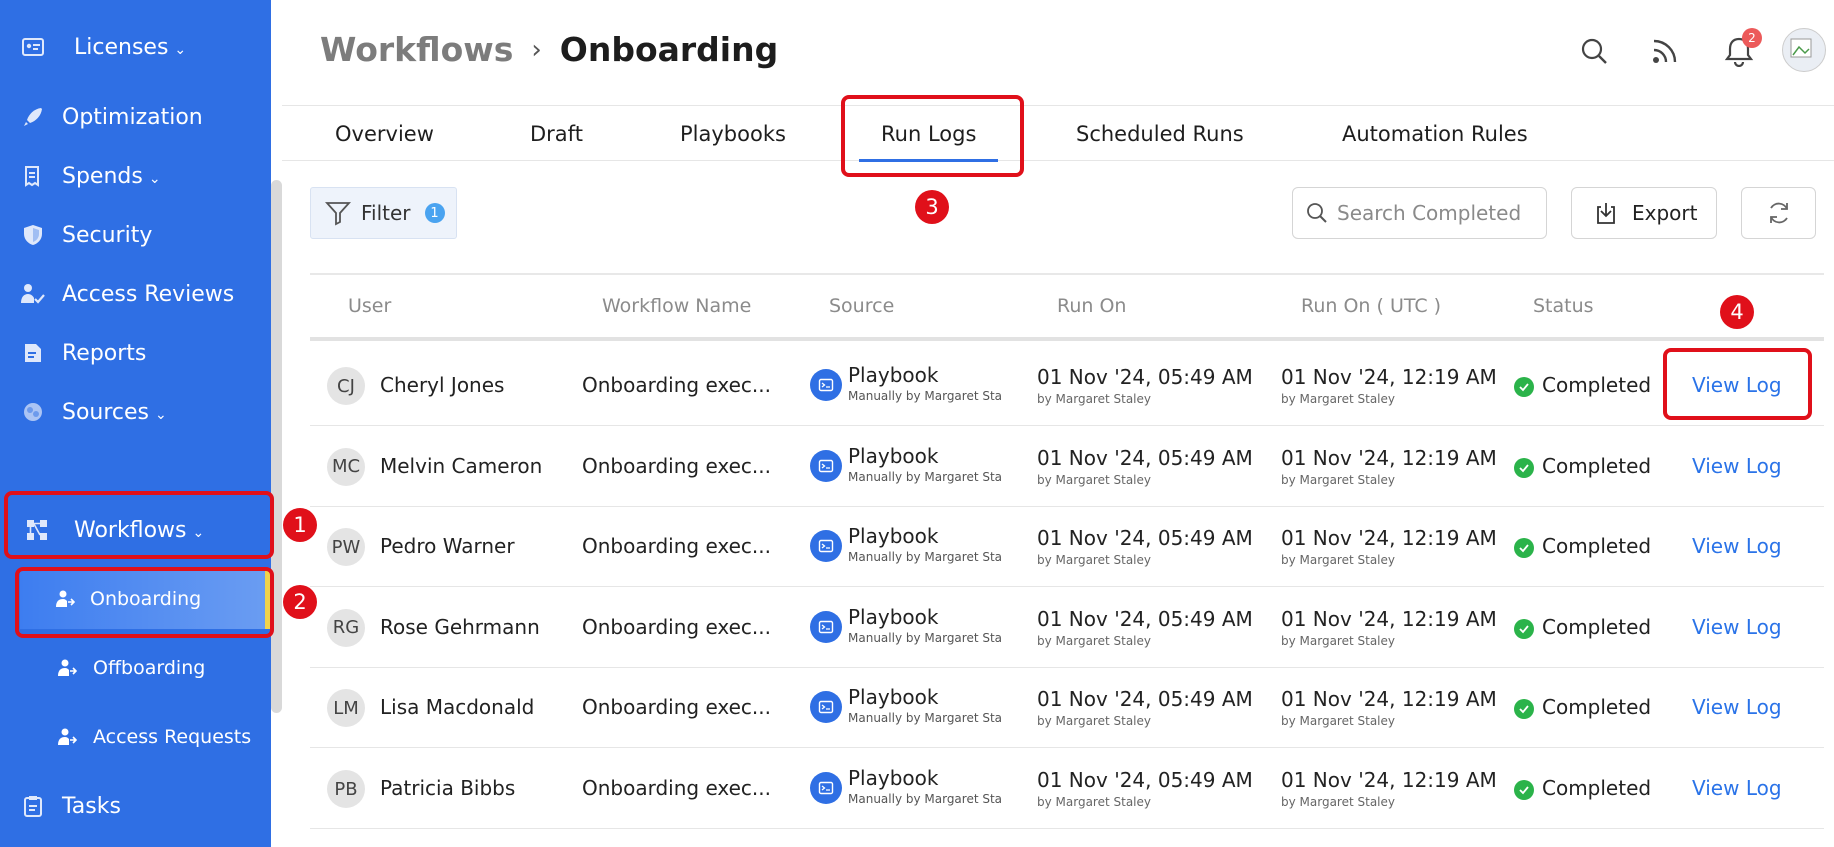 The height and width of the screenshot is (847, 1834). What do you see at coordinates (107, 235) in the screenshot?
I see `sidebar-item-label: Security` at bounding box center [107, 235].